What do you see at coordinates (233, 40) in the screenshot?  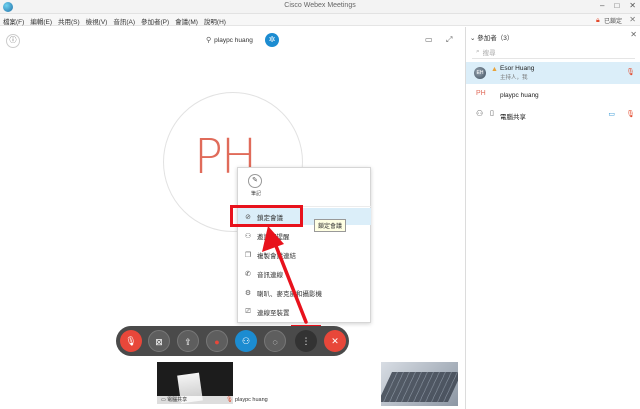 I see `active-speaker-name: playpc huang` at bounding box center [233, 40].